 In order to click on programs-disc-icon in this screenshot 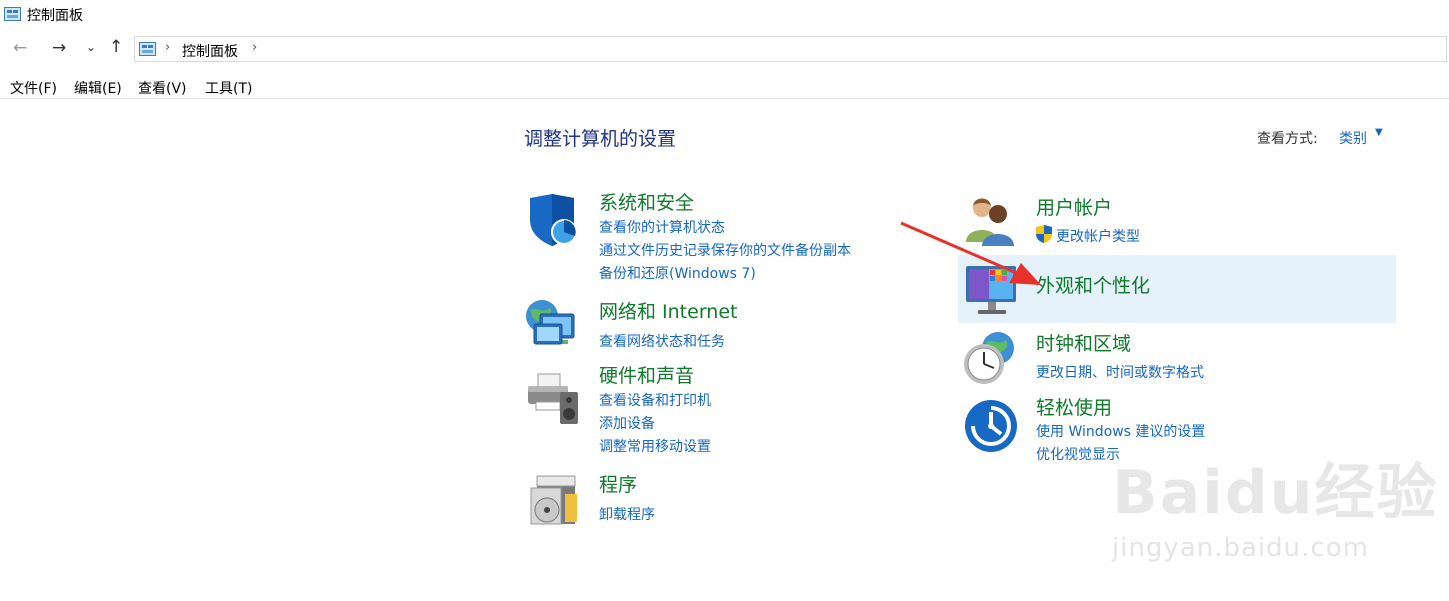, I will do `click(553, 500)`.